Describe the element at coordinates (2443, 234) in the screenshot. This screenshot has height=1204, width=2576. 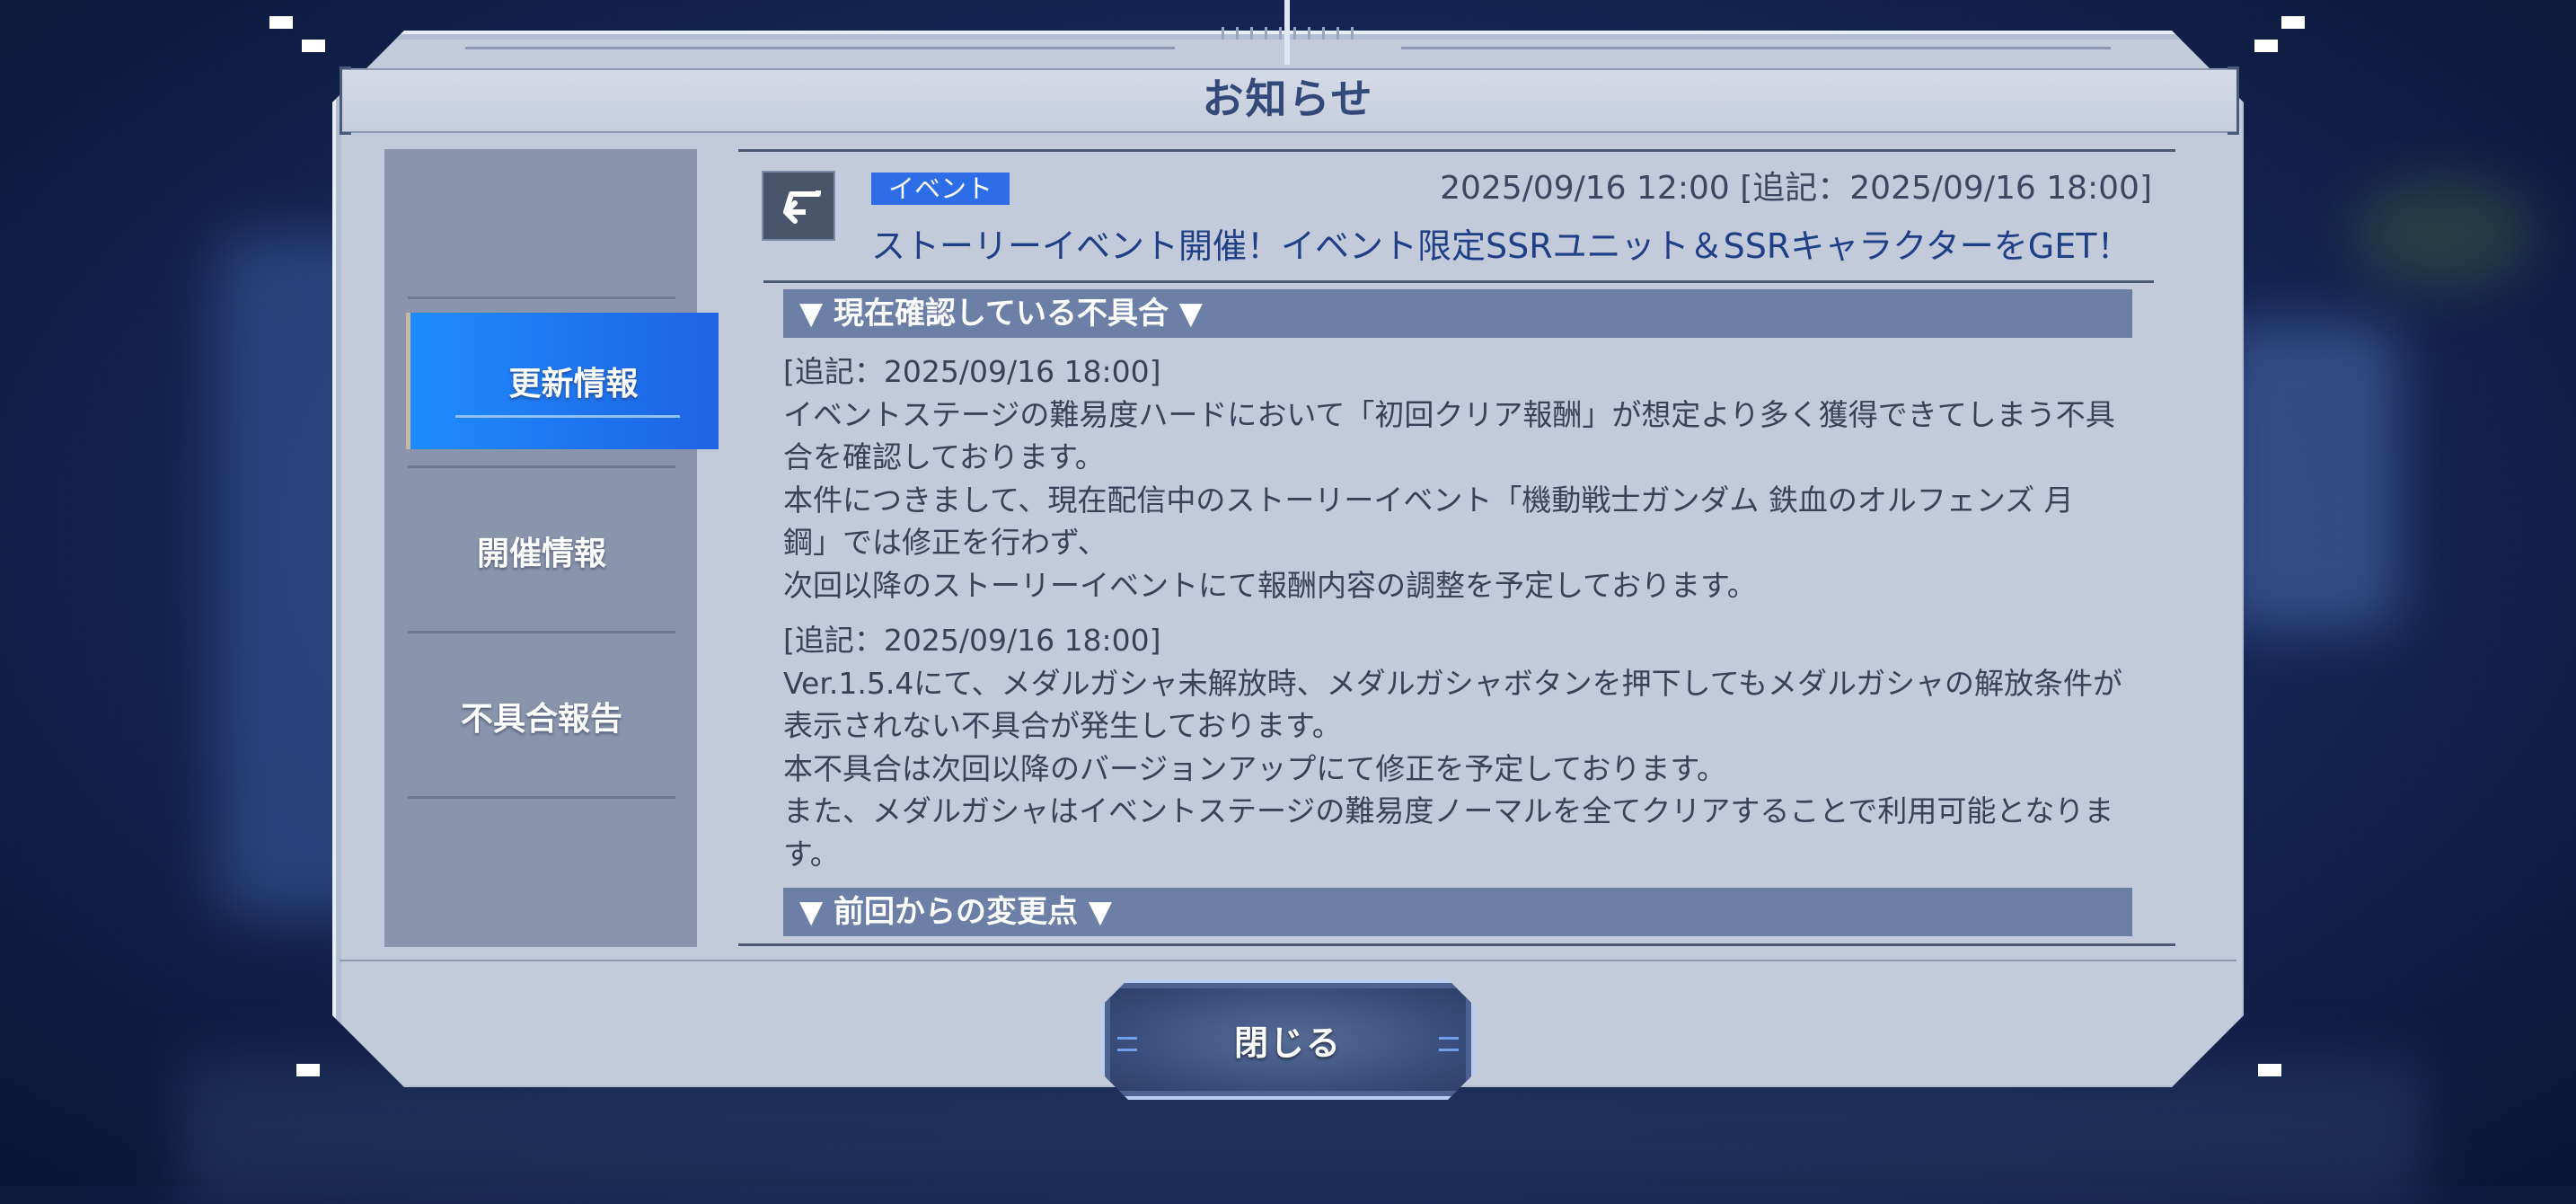
I see `background-logo` at that location.